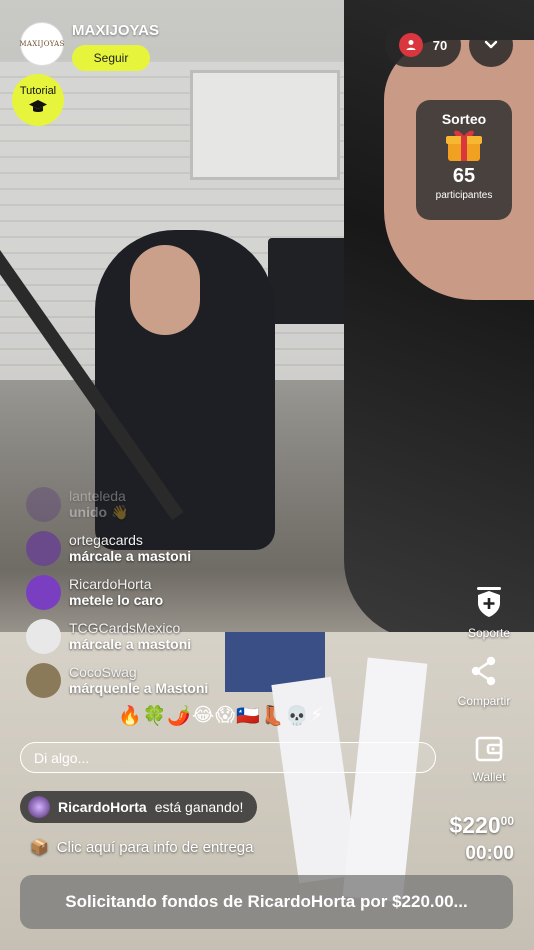 The width and height of the screenshot is (534, 950). I want to click on chat-input, so click(228, 757).